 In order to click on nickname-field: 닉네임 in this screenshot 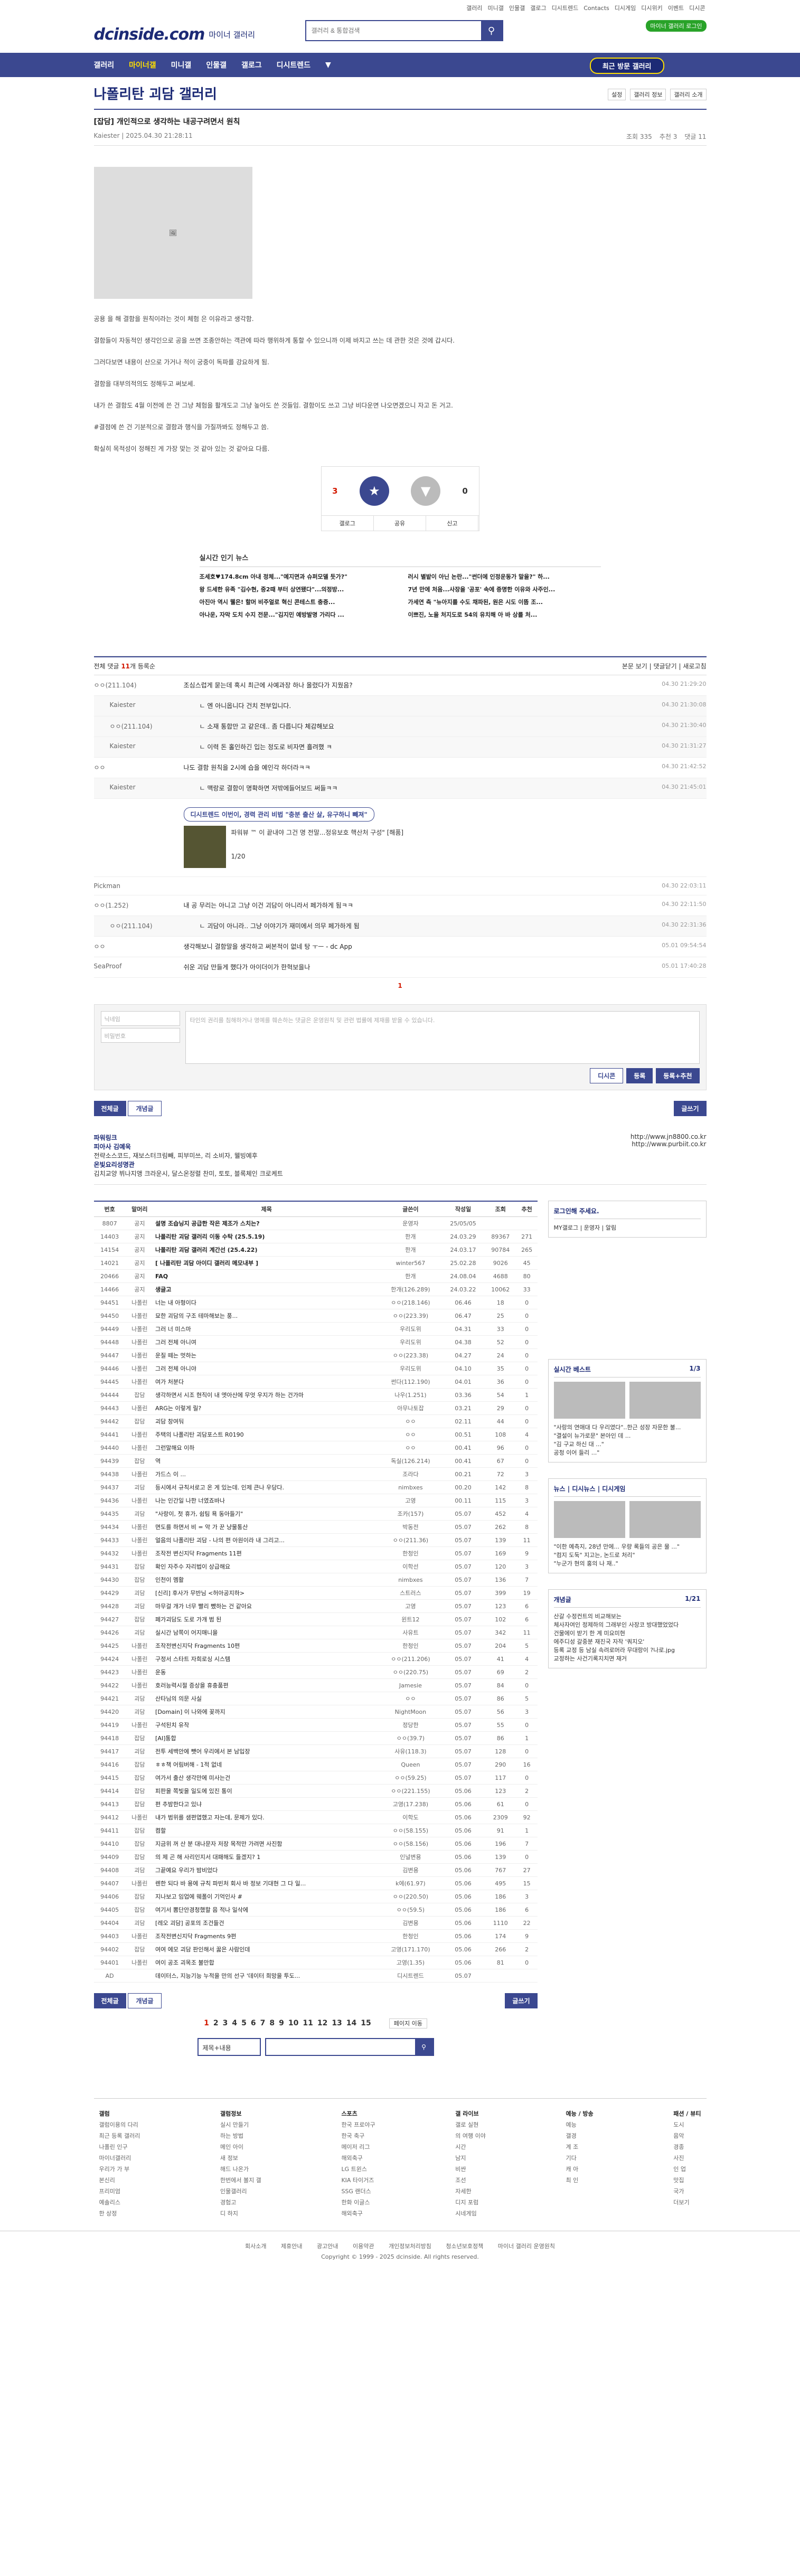, I will do `click(140, 1018)`.